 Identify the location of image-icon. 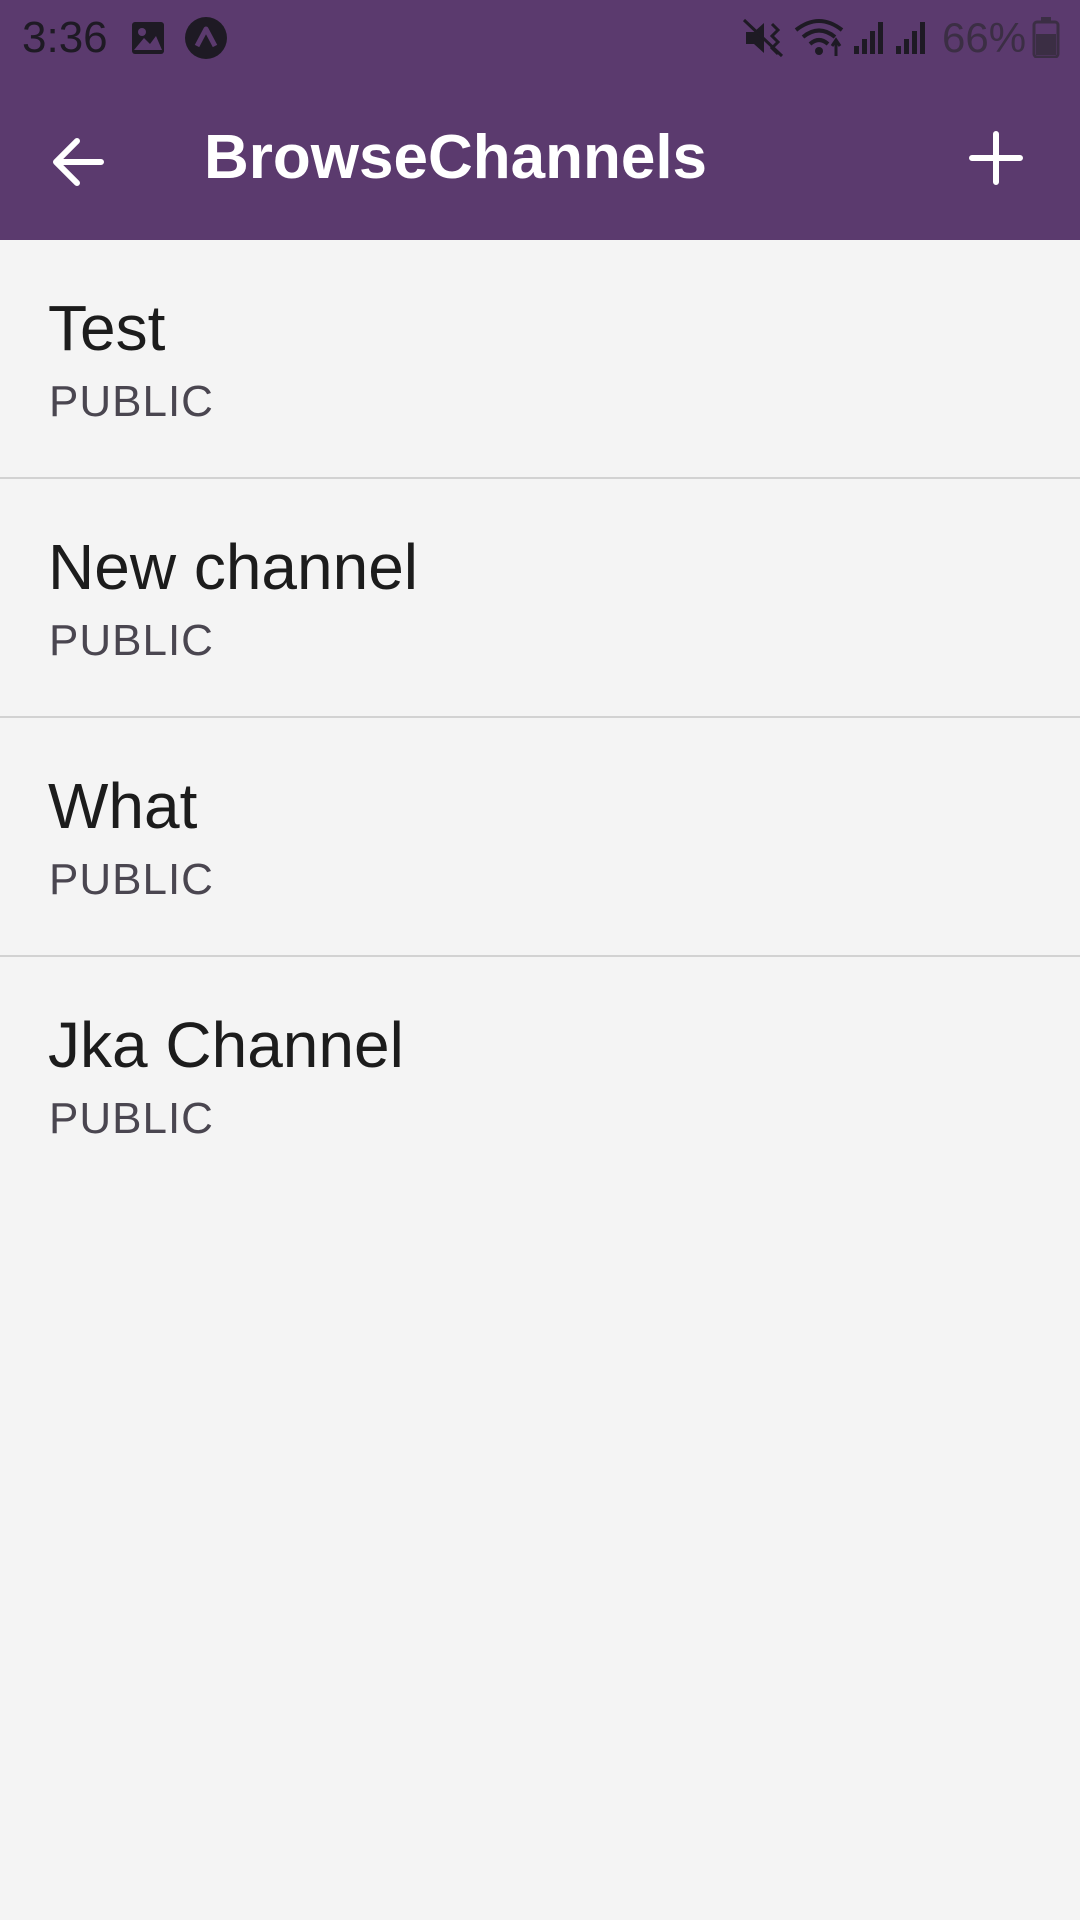
(148, 38).